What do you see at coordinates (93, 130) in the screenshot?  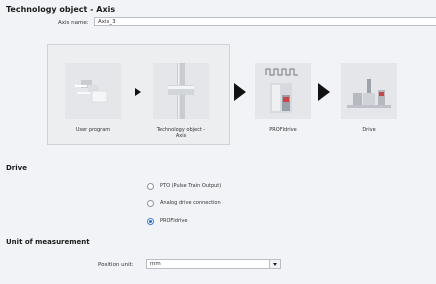 I see `user-program-label: User program` at bounding box center [93, 130].